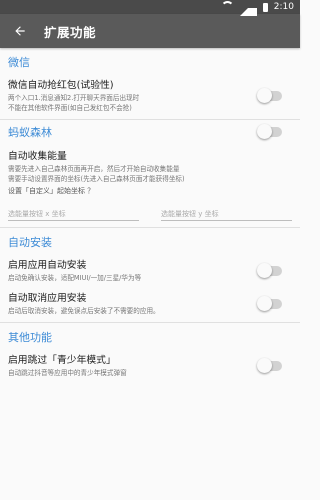 The width and height of the screenshot is (320, 500). I want to click on coord-y-input, so click(226, 214).